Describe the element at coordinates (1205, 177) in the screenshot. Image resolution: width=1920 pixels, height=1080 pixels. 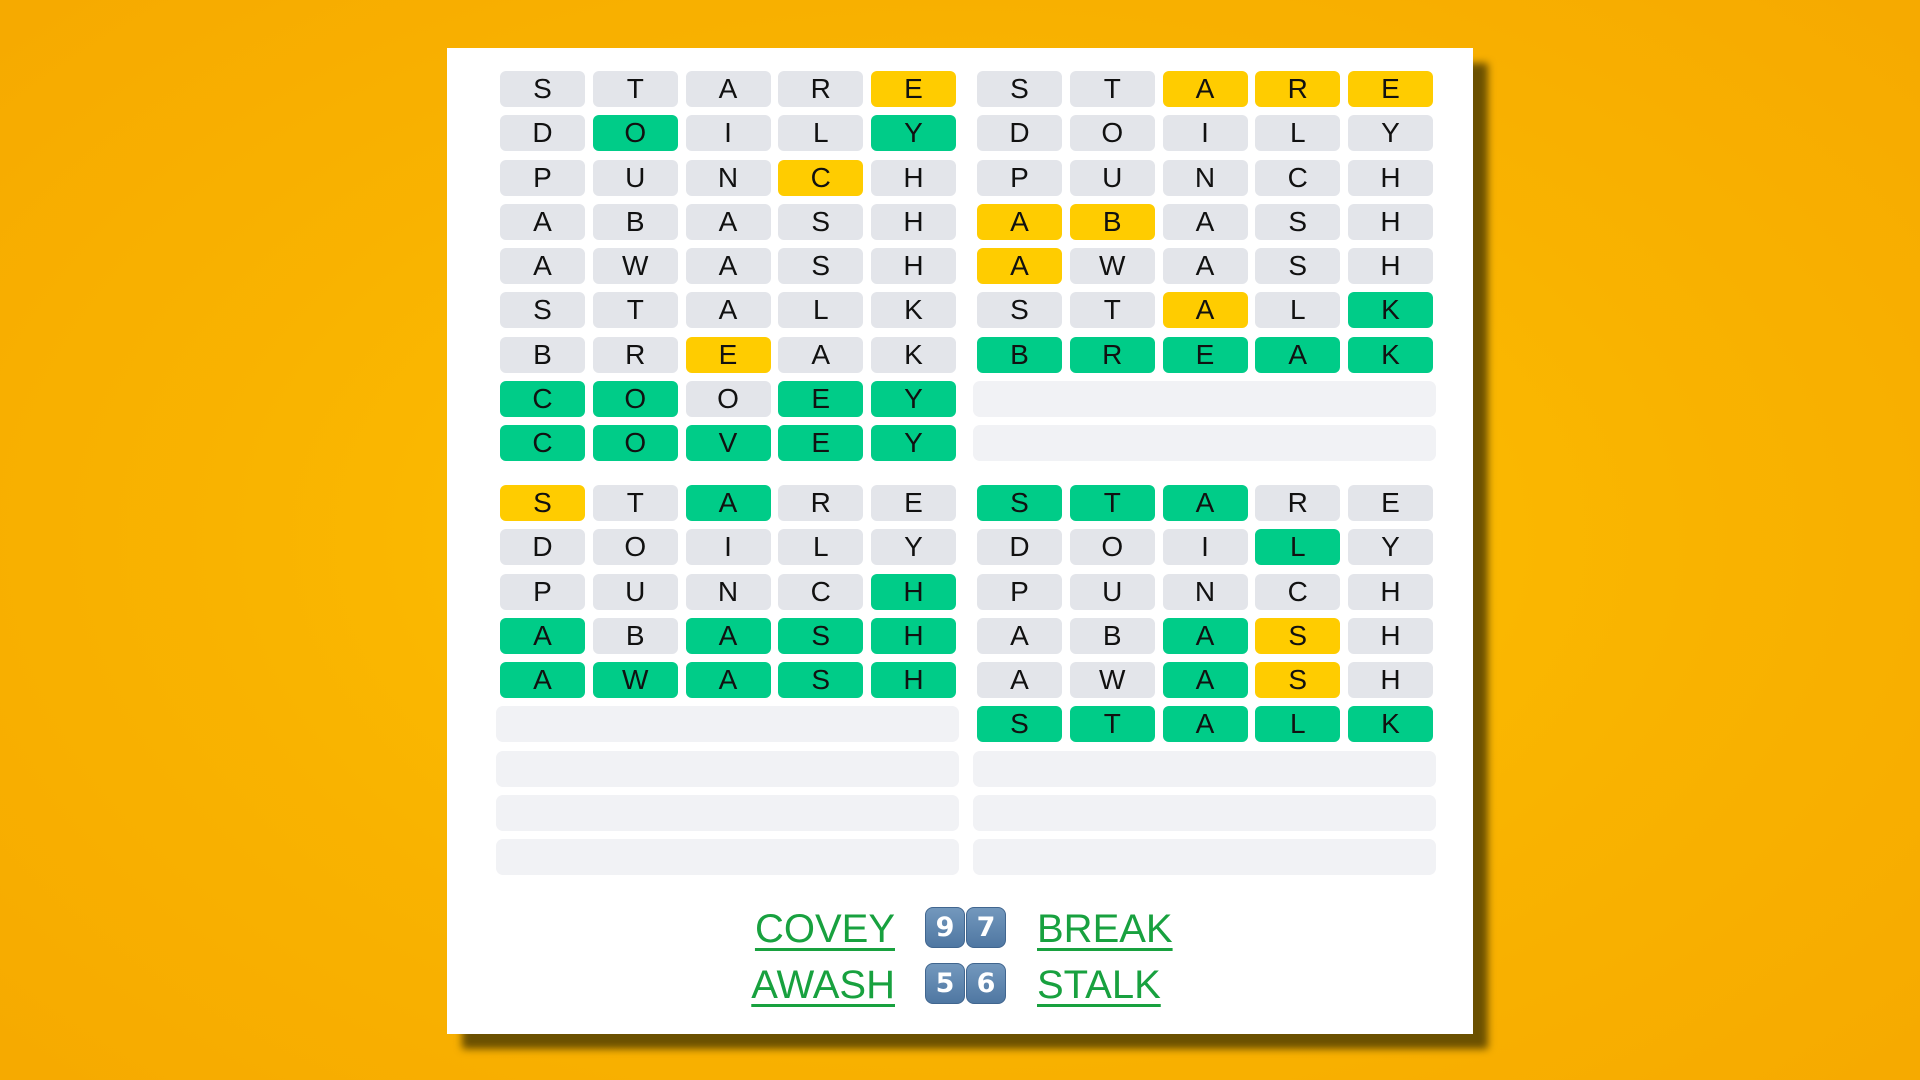
I see `letter-tile: N` at that location.